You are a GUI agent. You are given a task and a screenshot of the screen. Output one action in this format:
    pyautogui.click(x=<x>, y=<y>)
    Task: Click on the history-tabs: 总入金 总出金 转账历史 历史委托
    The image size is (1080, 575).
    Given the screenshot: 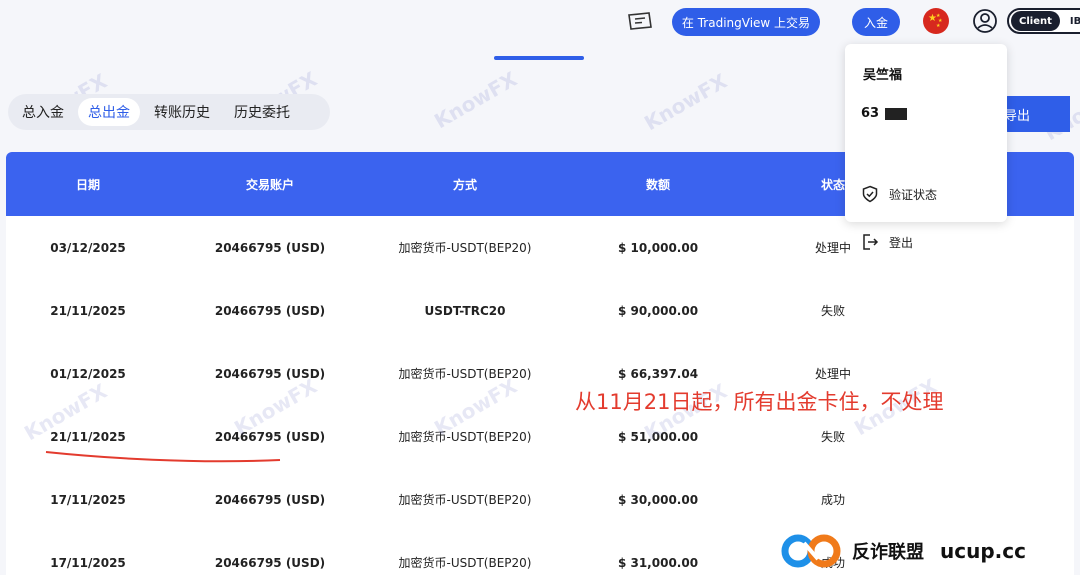 What is the action you would take?
    pyautogui.click(x=169, y=112)
    